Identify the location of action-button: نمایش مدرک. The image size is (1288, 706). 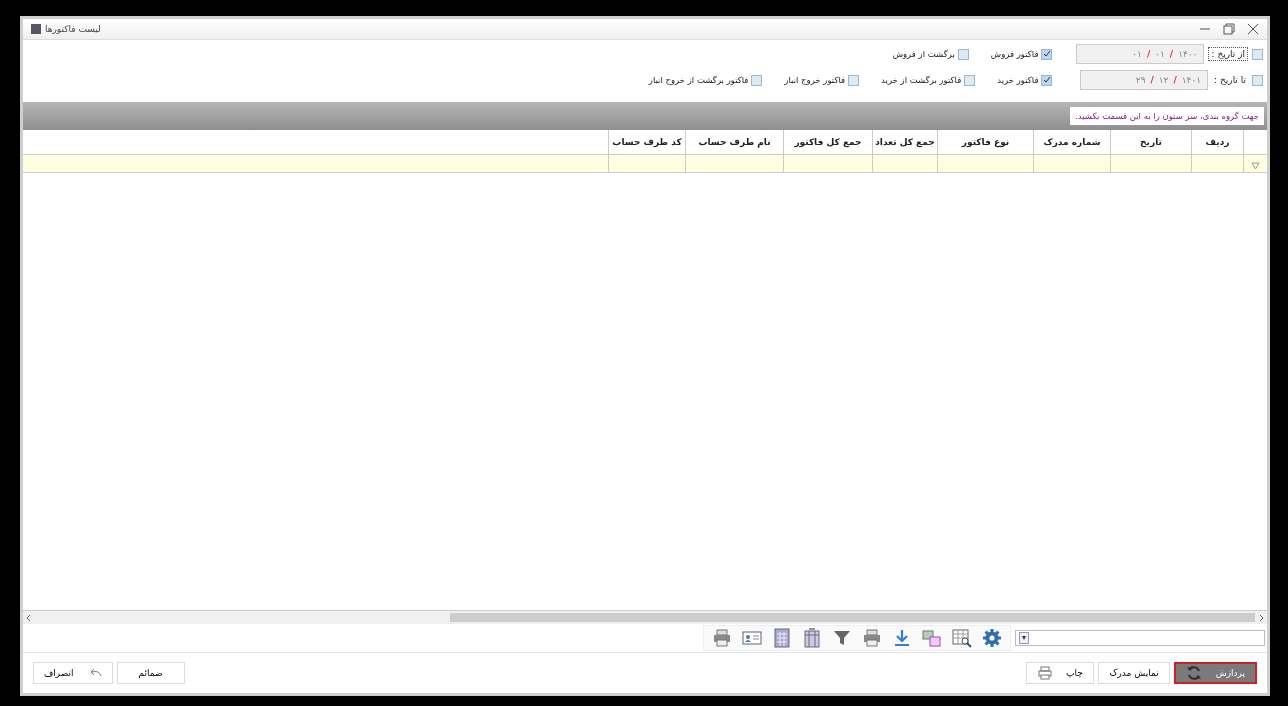
(1134, 673).